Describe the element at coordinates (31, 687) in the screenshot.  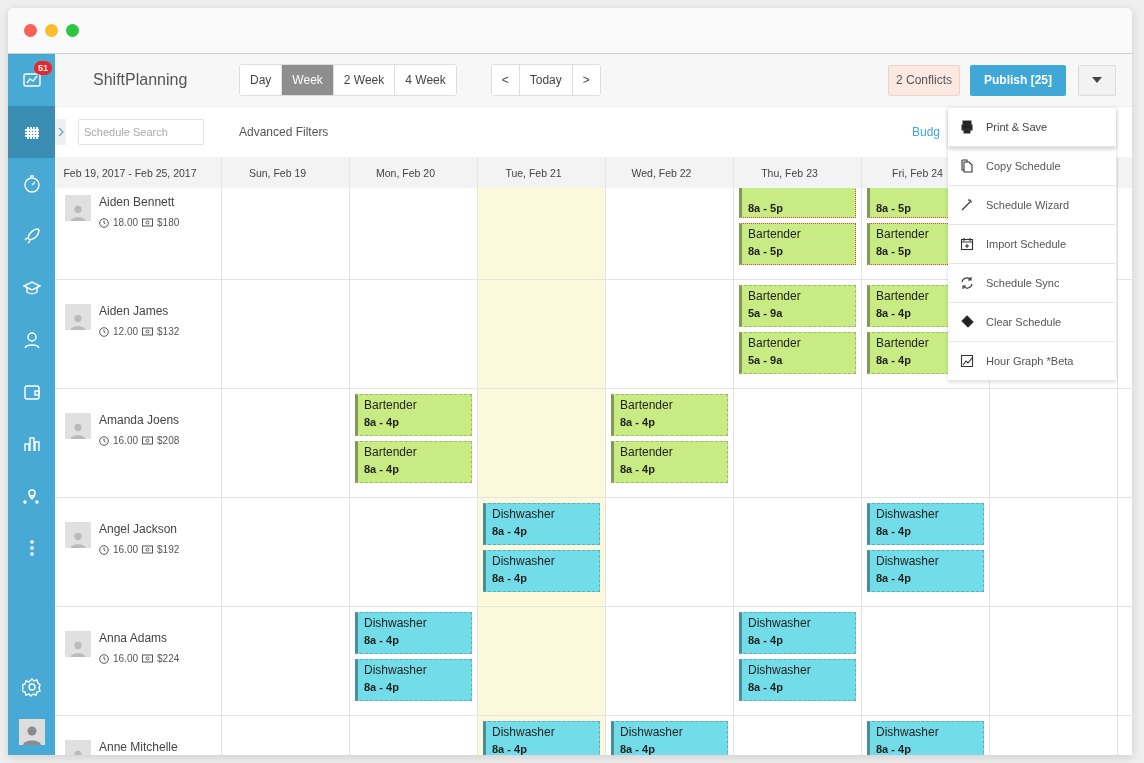
I see `settings-icon` at that location.